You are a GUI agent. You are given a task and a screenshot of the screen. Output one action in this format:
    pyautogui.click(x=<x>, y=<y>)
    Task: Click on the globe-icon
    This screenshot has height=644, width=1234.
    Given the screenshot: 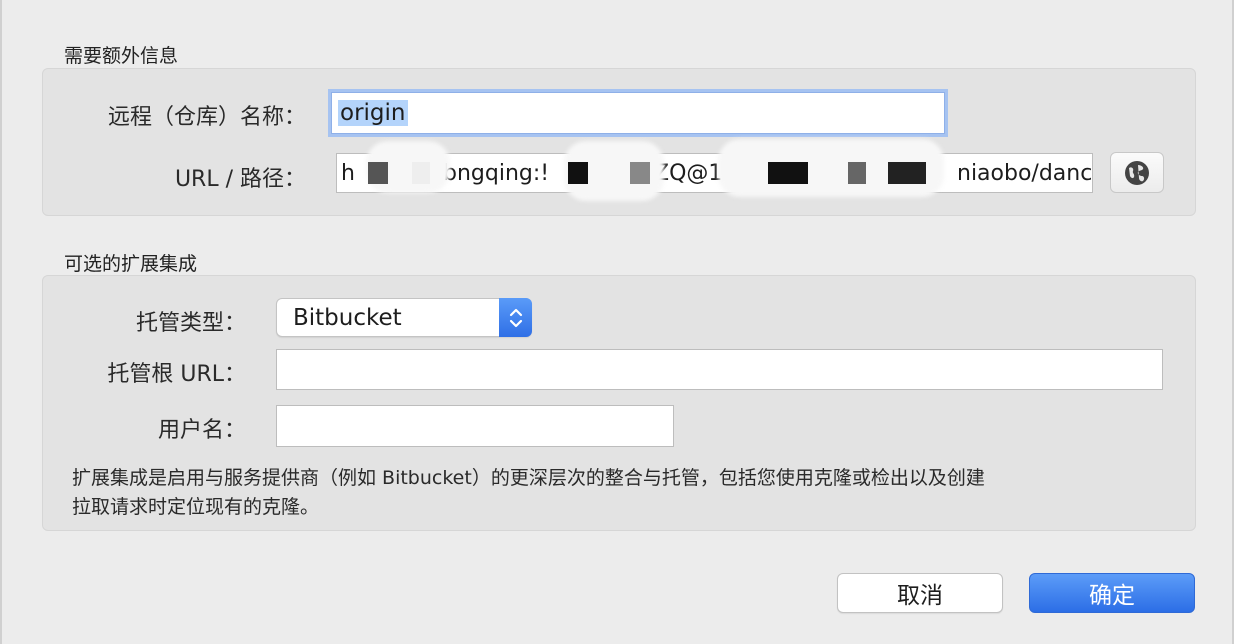 What is the action you would take?
    pyautogui.click(x=1137, y=172)
    